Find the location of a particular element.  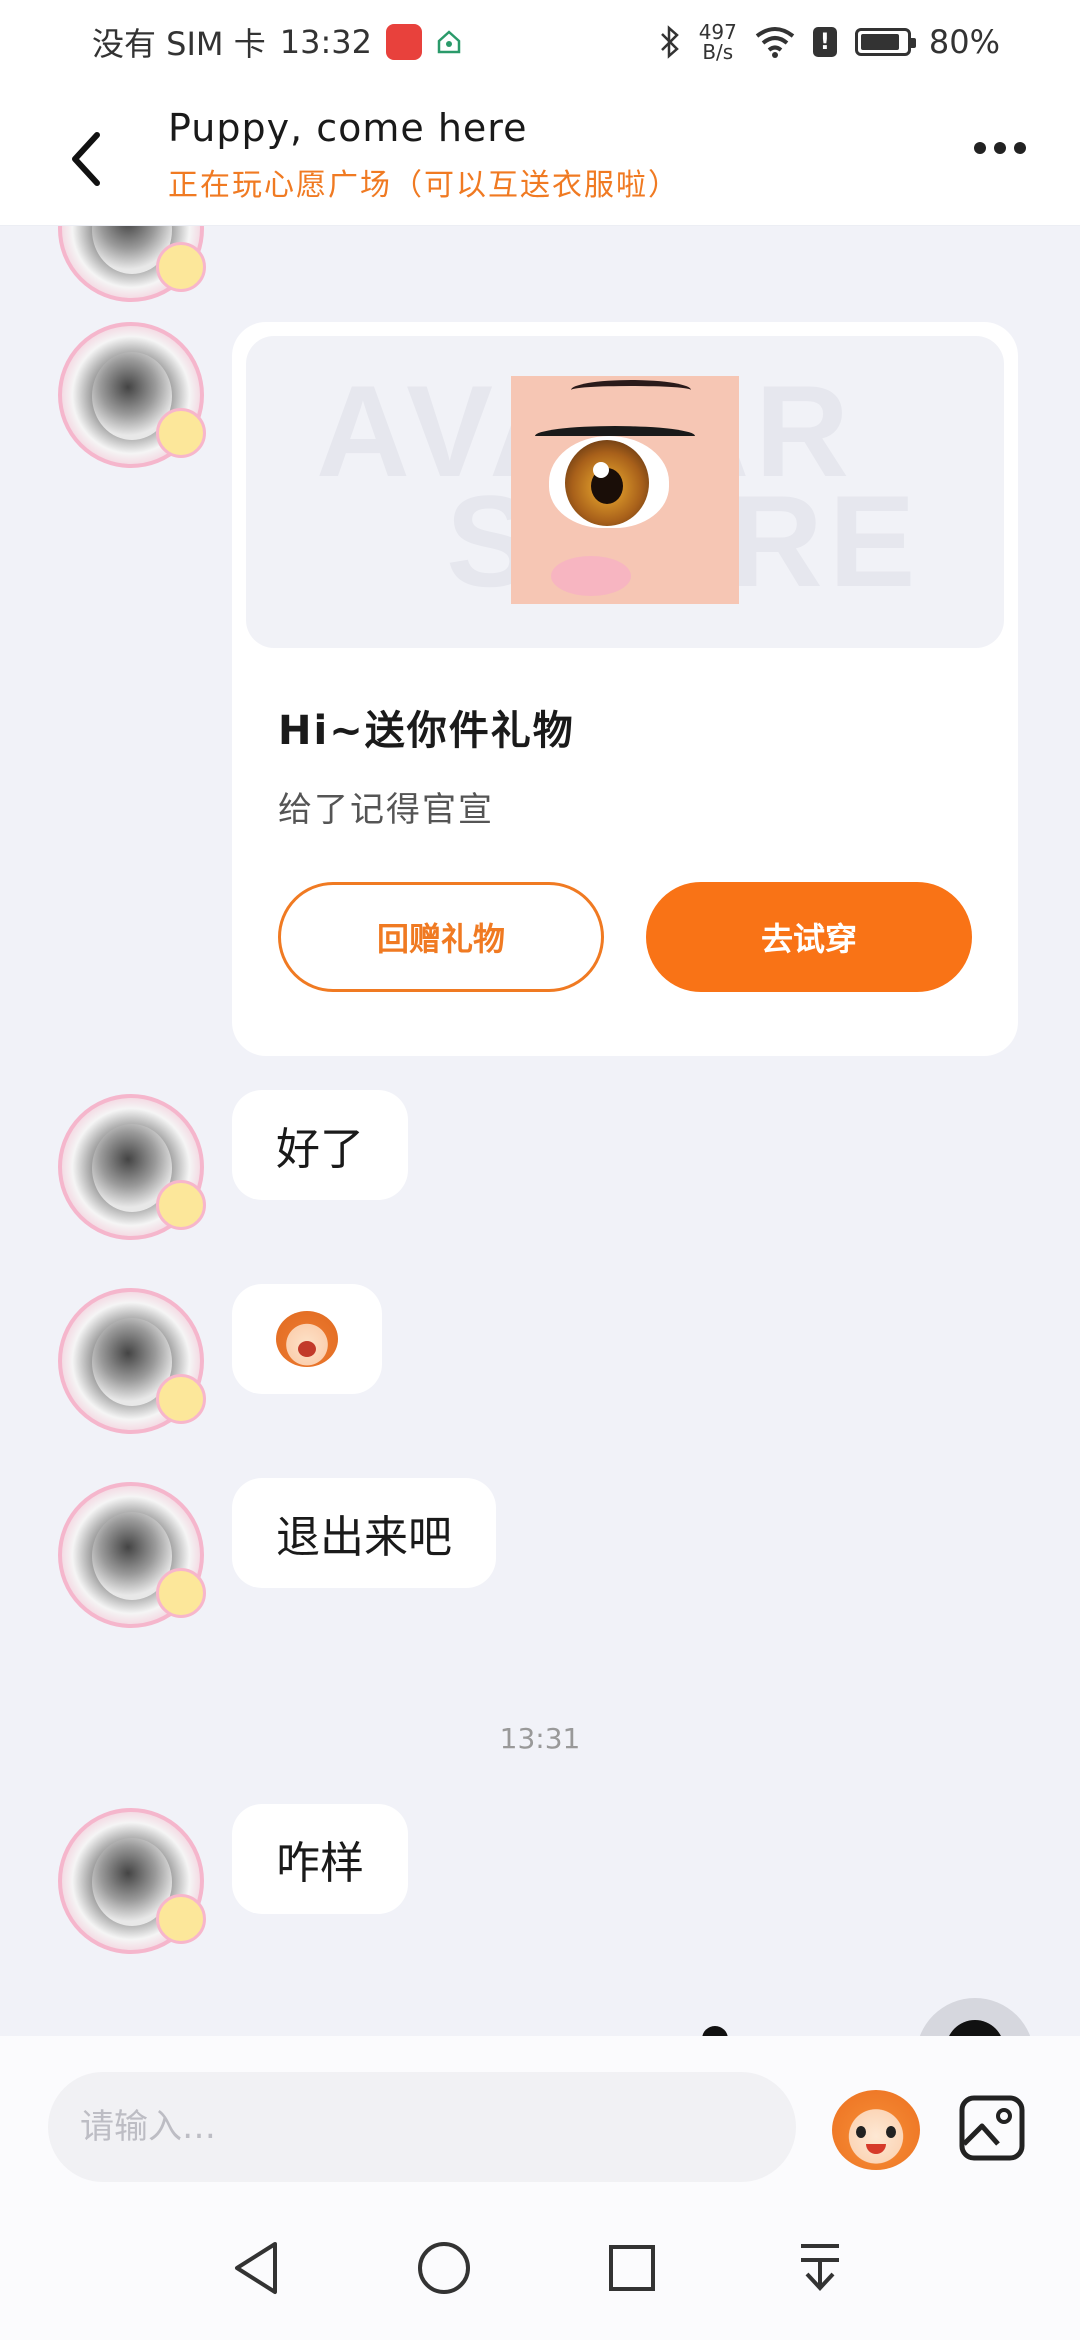

chevron-left-icon is located at coordinates (86, 159).